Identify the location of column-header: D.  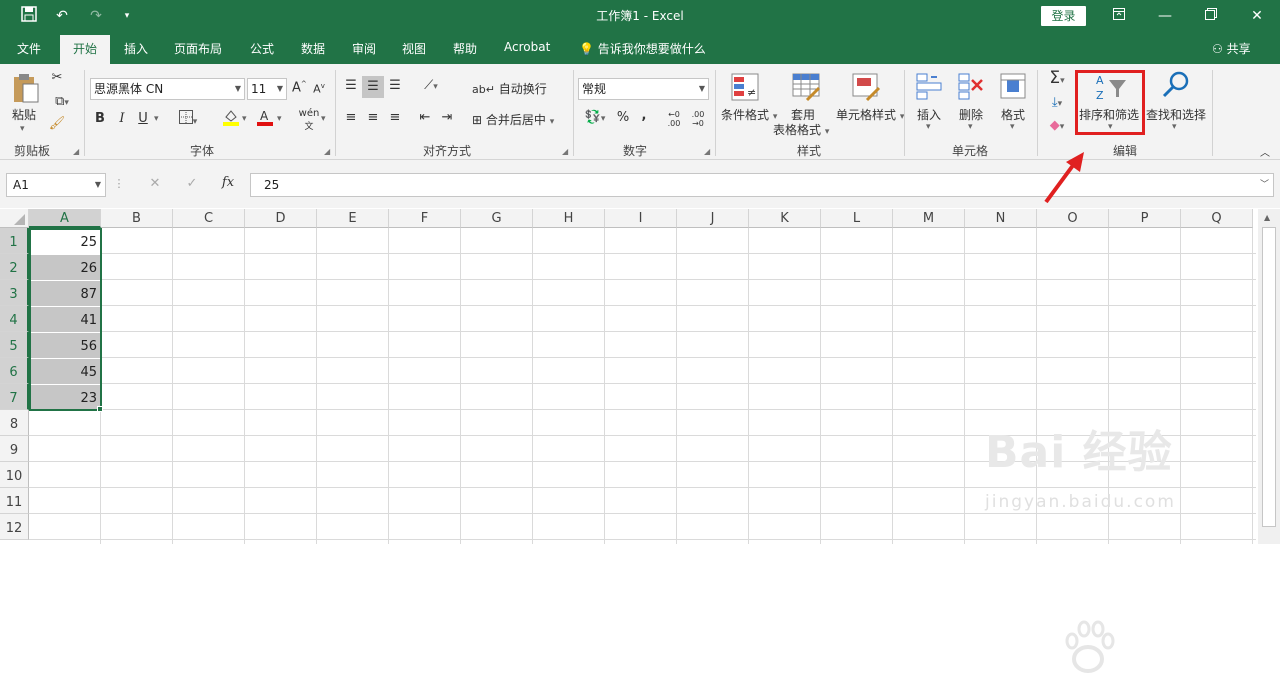
(281, 218).